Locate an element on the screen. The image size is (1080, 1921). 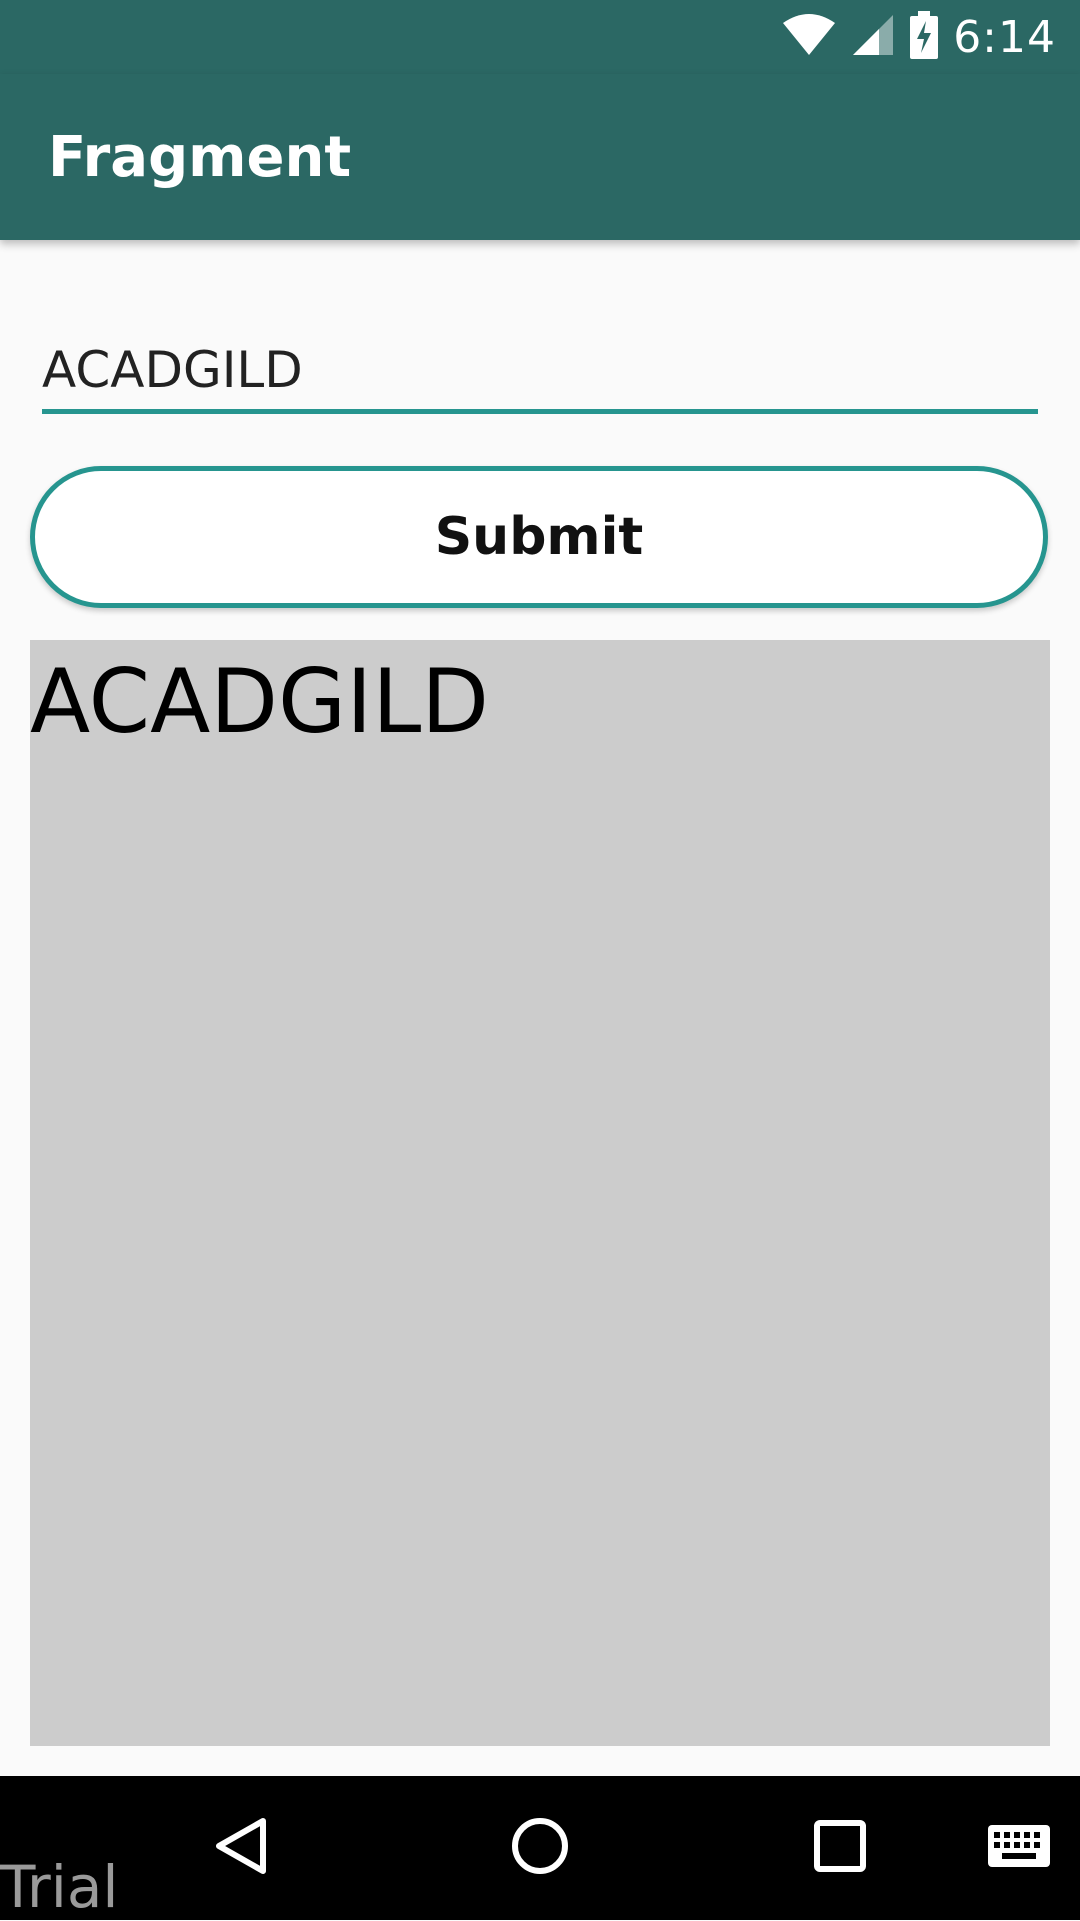
trial-watermark: Trial is located at coordinates (59, 1887).